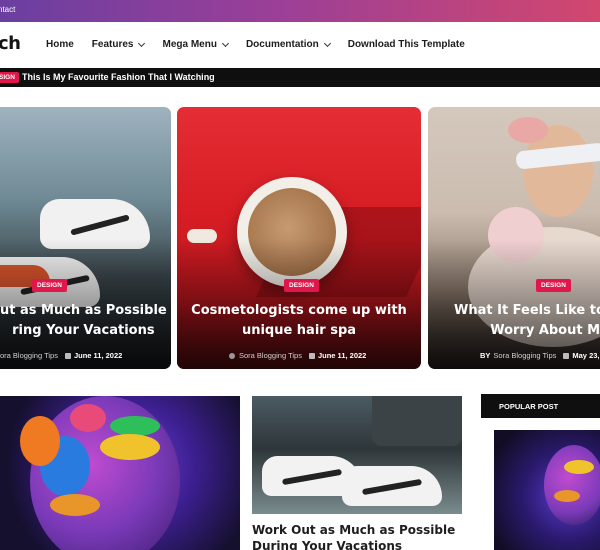 The width and height of the screenshot is (600, 550). Describe the element at coordinates (83, 330) in the screenshot. I see `card-title-line: ring Your Vacations` at that location.